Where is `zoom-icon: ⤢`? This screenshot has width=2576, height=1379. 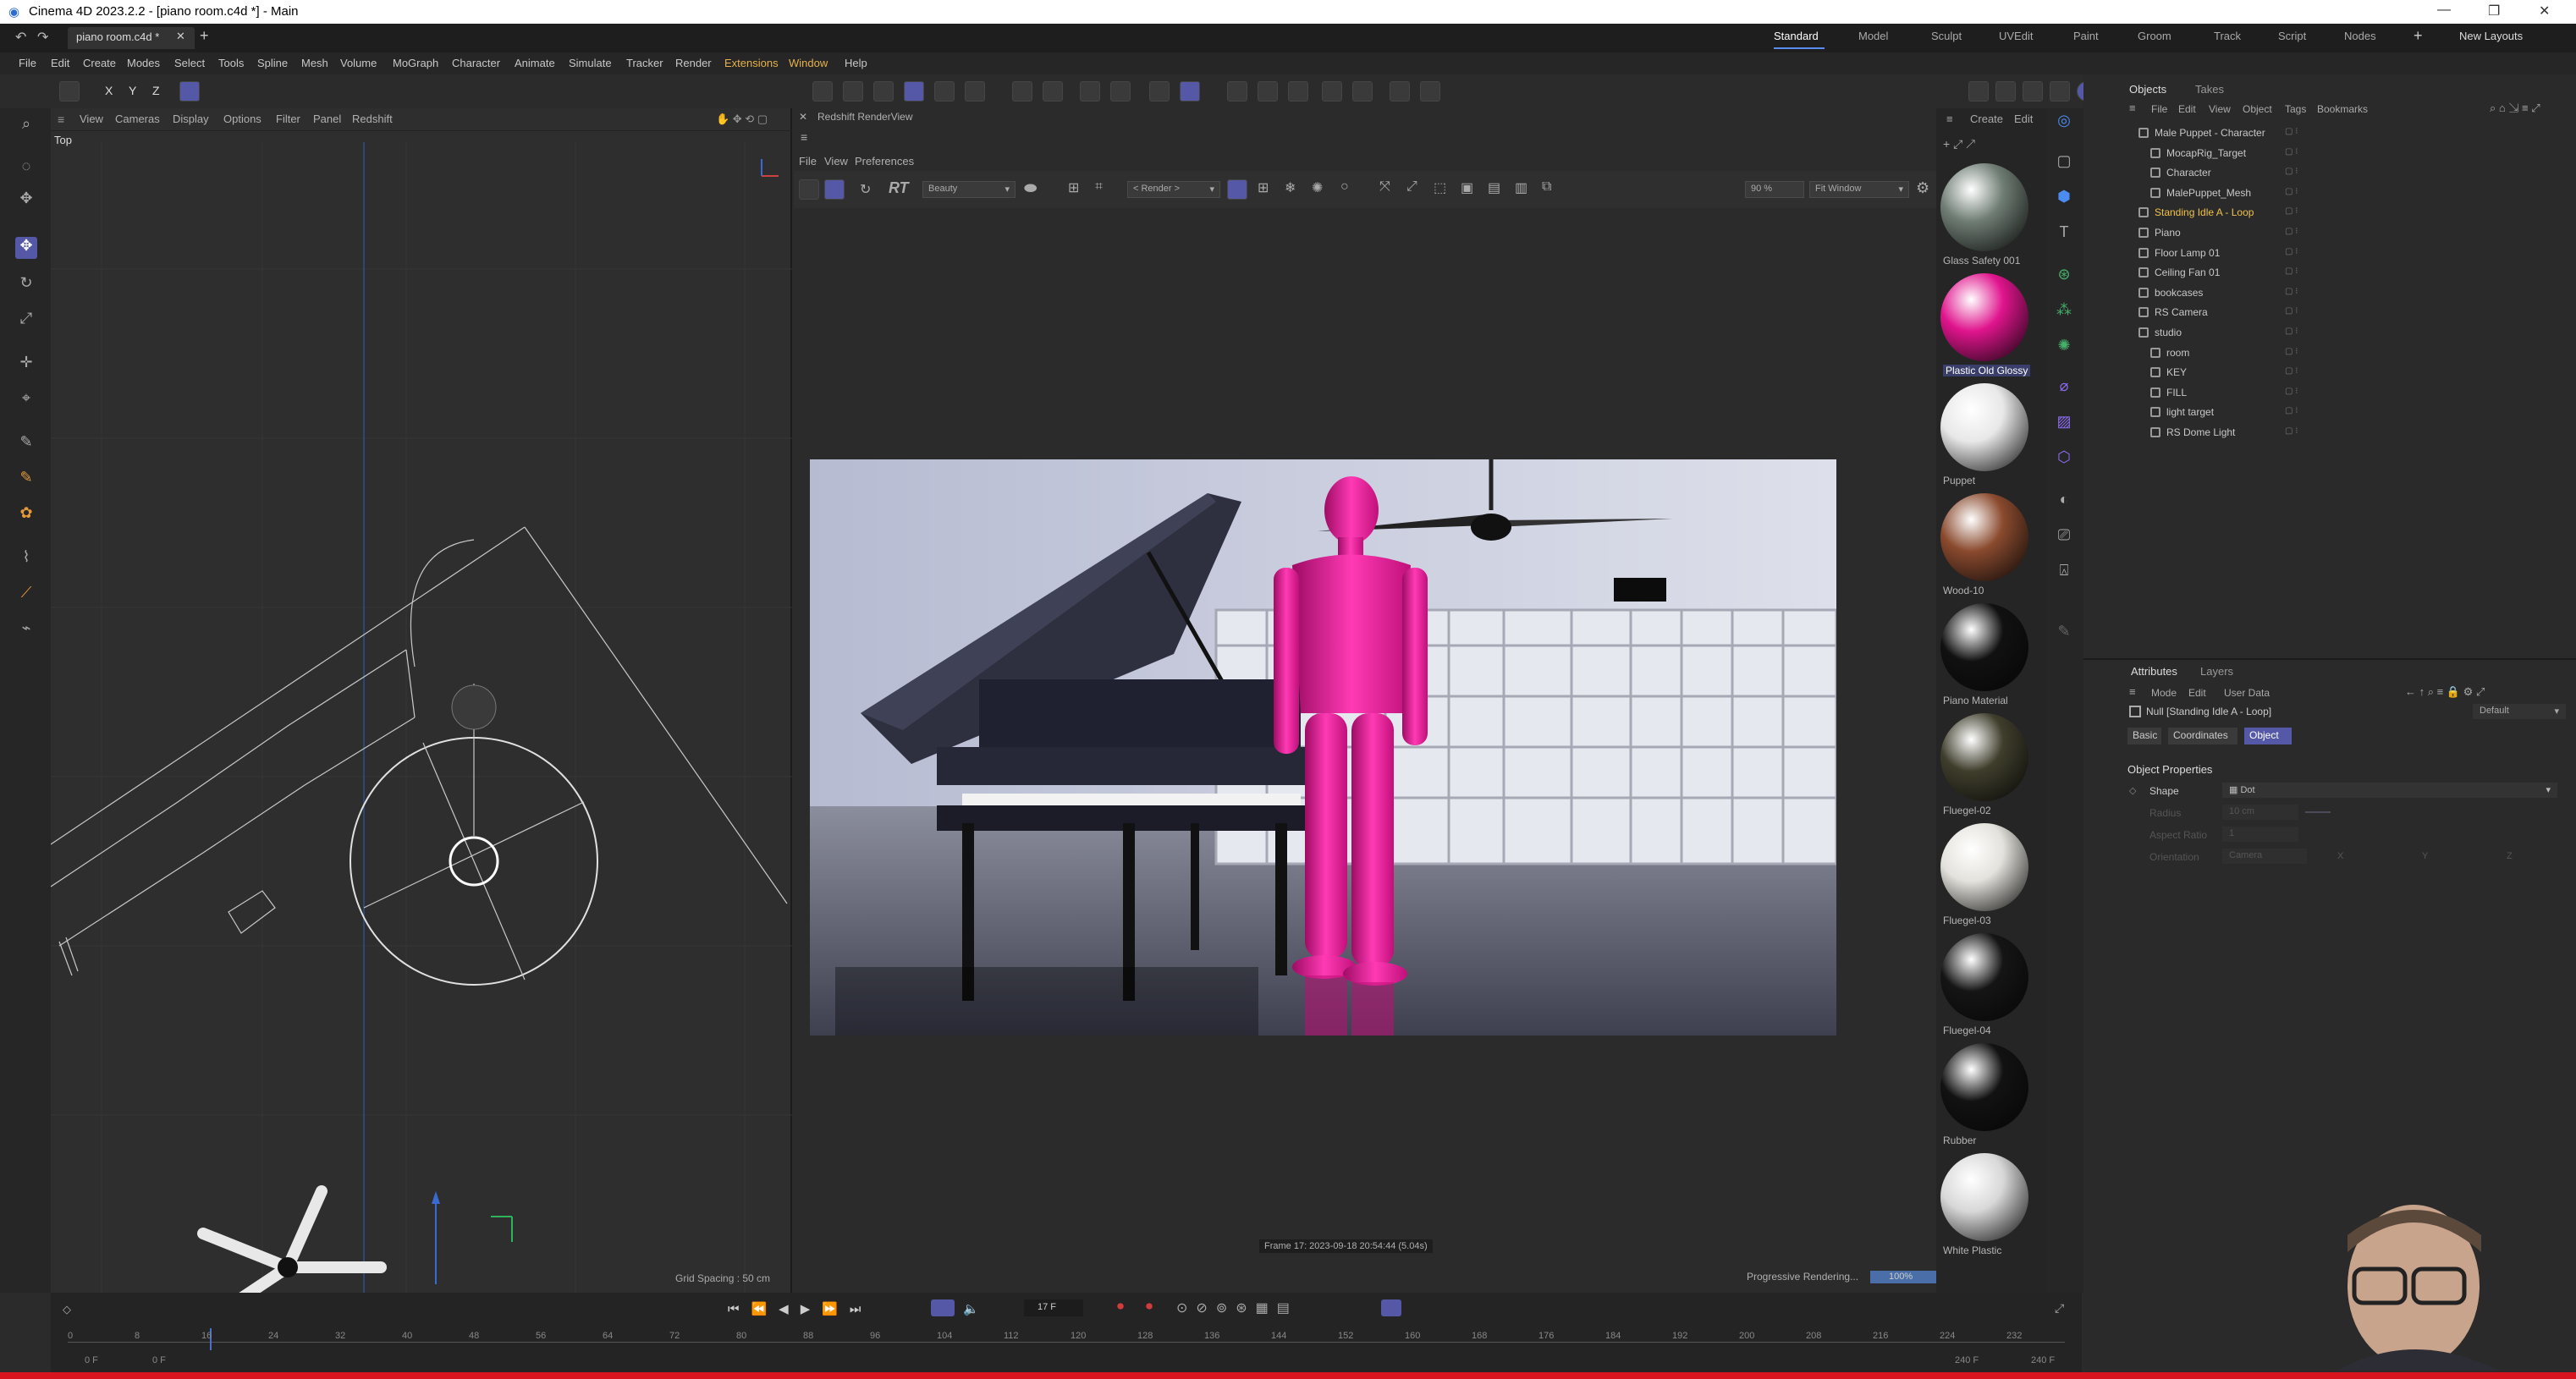
zoom-icon: ⤢ is located at coordinates (1411, 187).